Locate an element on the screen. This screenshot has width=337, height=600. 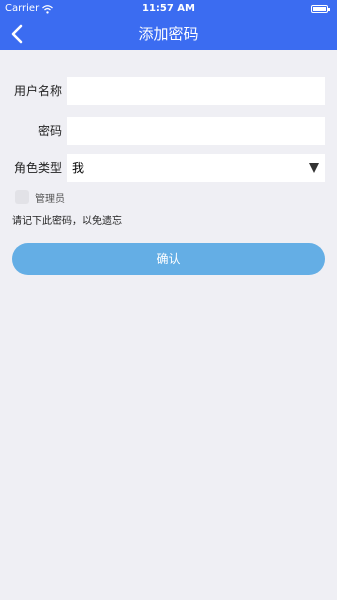
app-header: Carrier 11:57 AM 添加密码 is located at coordinates (168, 25).